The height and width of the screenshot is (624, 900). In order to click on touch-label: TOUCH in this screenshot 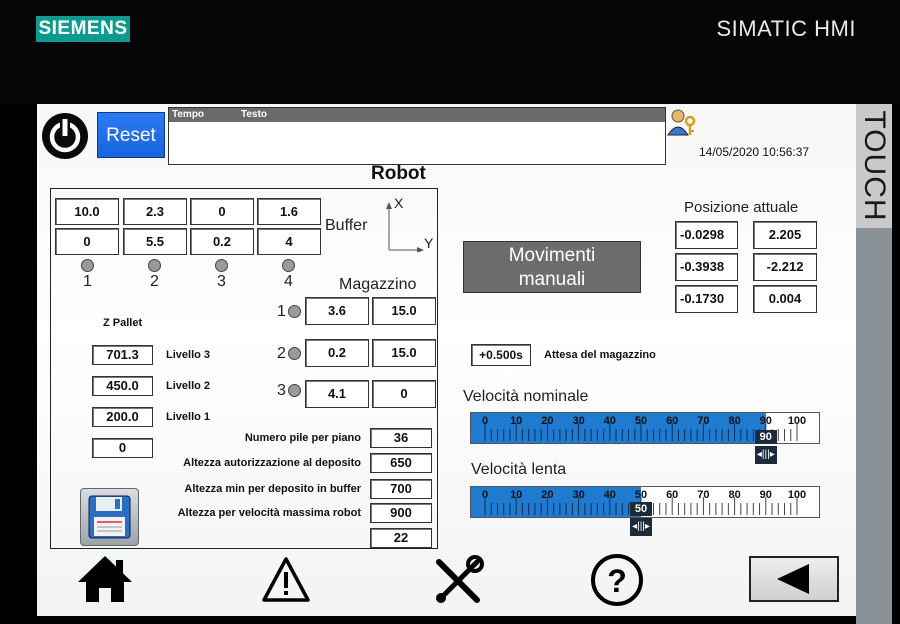, I will do `click(874, 166)`.